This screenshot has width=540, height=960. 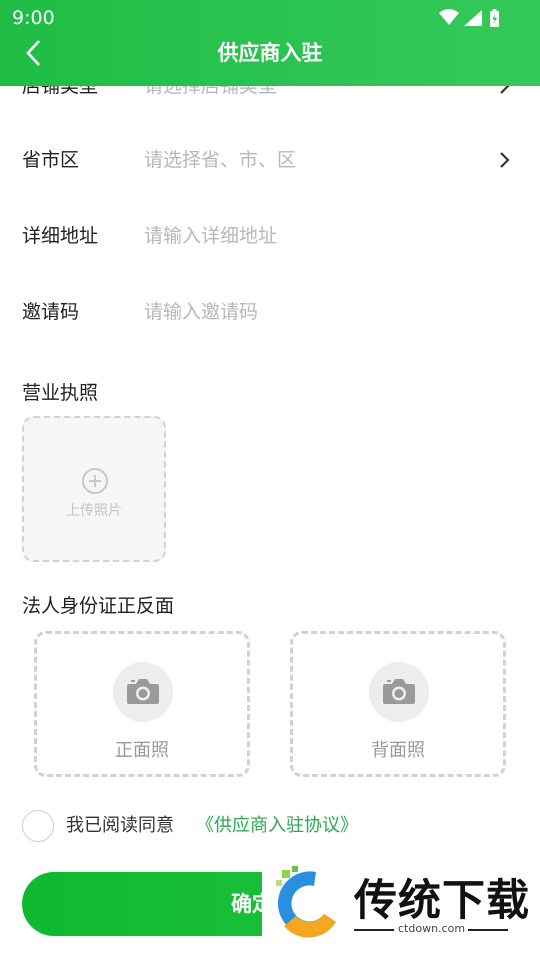 I want to click on app-header: 9:00 供应商入驻, so click(x=270, y=43).